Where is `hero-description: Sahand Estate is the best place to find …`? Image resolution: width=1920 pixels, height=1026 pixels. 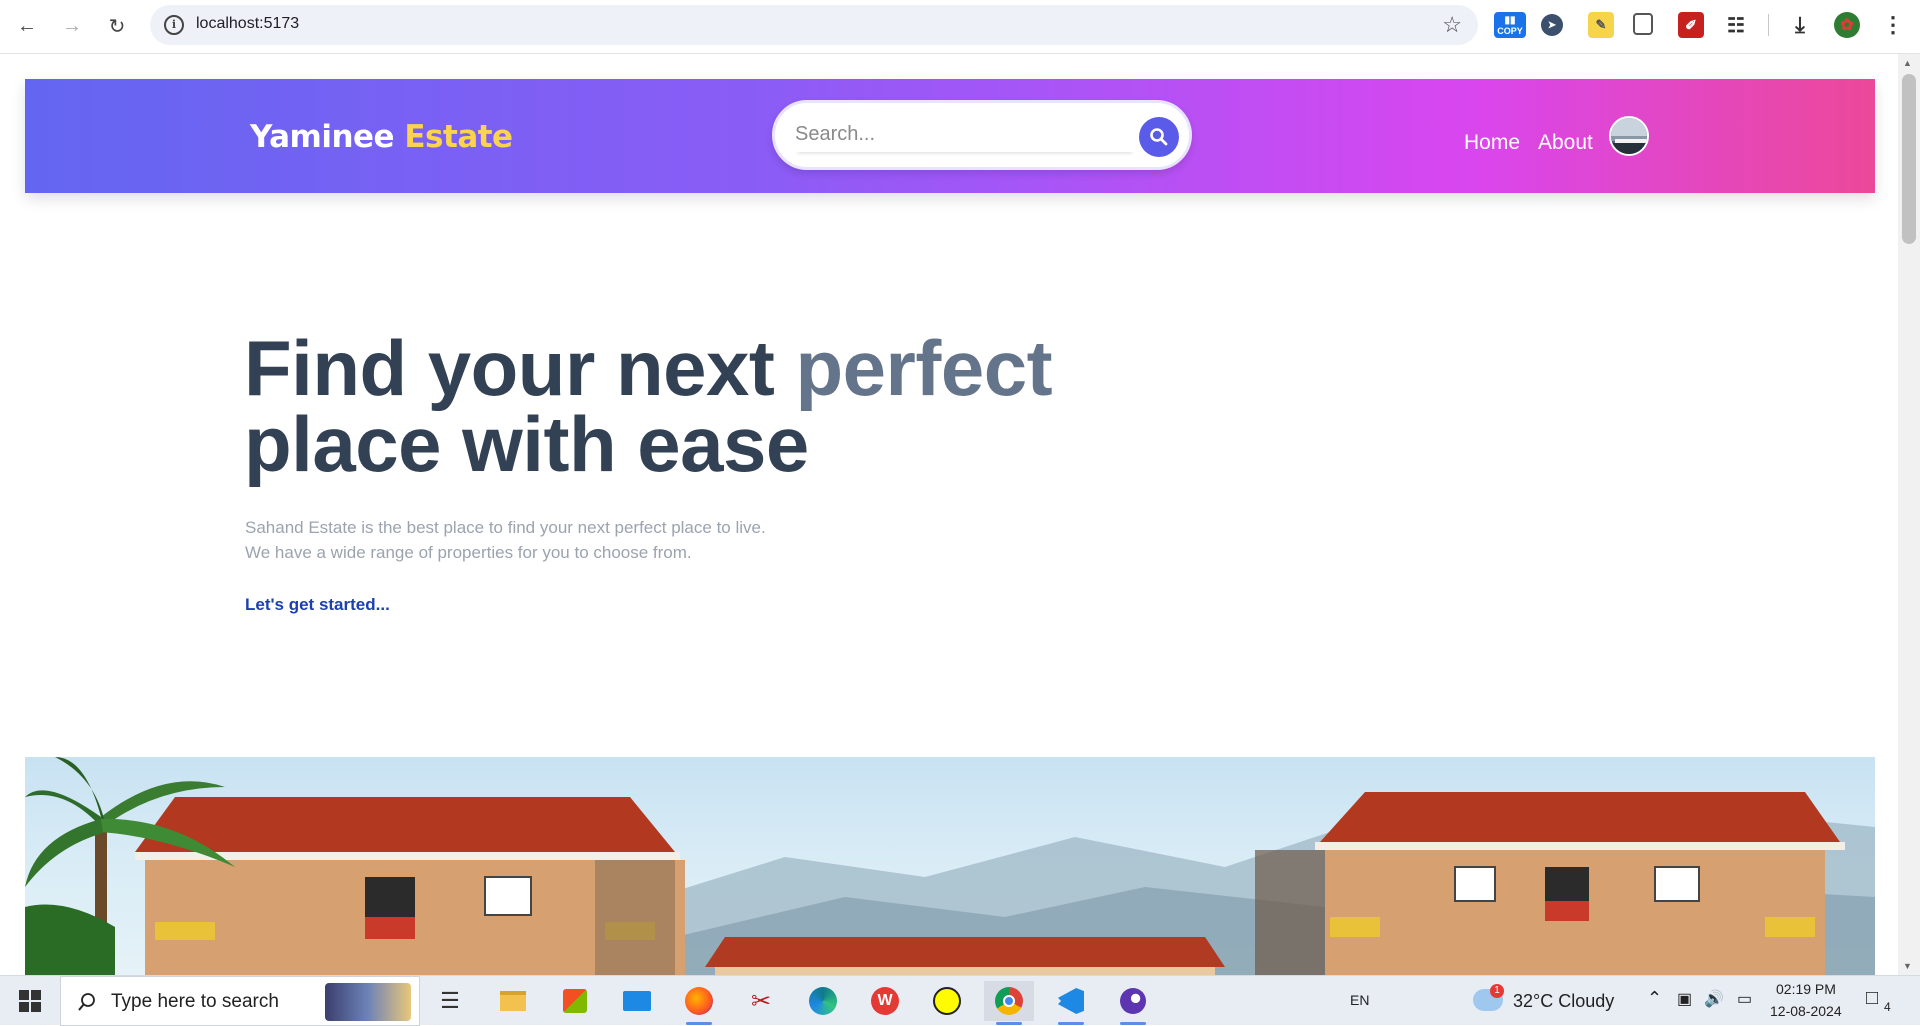
hero-description: Sahand Estate is the best place to find … is located at coordinates (505, 540).